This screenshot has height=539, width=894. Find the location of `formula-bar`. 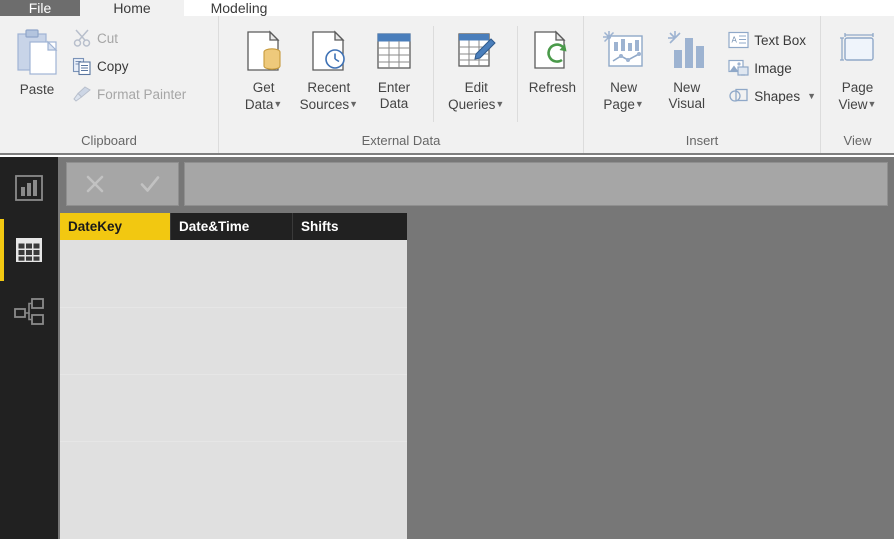

formula-bar is located at coordinates (477, 184).